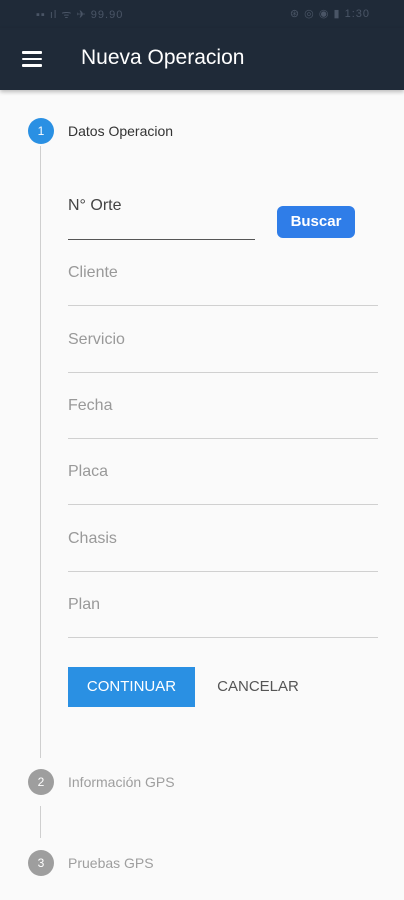  Describe the element at coordinates (93, 272) in the screenshot. I see `cliente-label: Cliente` at that location.